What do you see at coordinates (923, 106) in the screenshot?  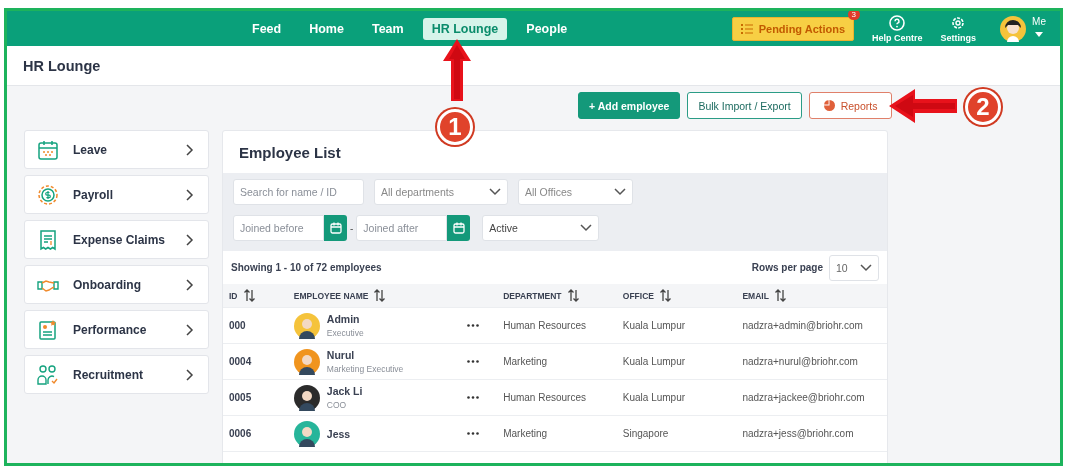 I see `left-arrow` at bounding box center [923, 106].